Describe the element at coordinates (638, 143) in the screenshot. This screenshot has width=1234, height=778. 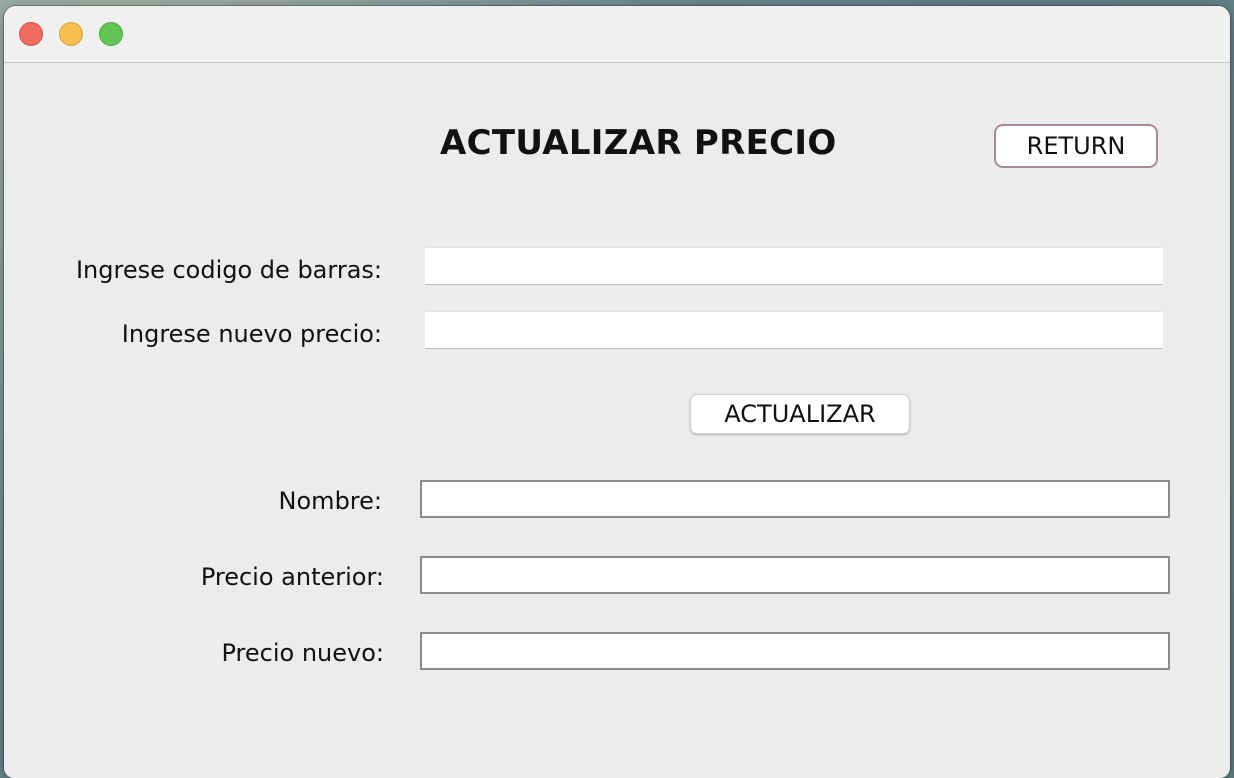
I see `page-title: ACTUALIZAR PRECIO` at that location.